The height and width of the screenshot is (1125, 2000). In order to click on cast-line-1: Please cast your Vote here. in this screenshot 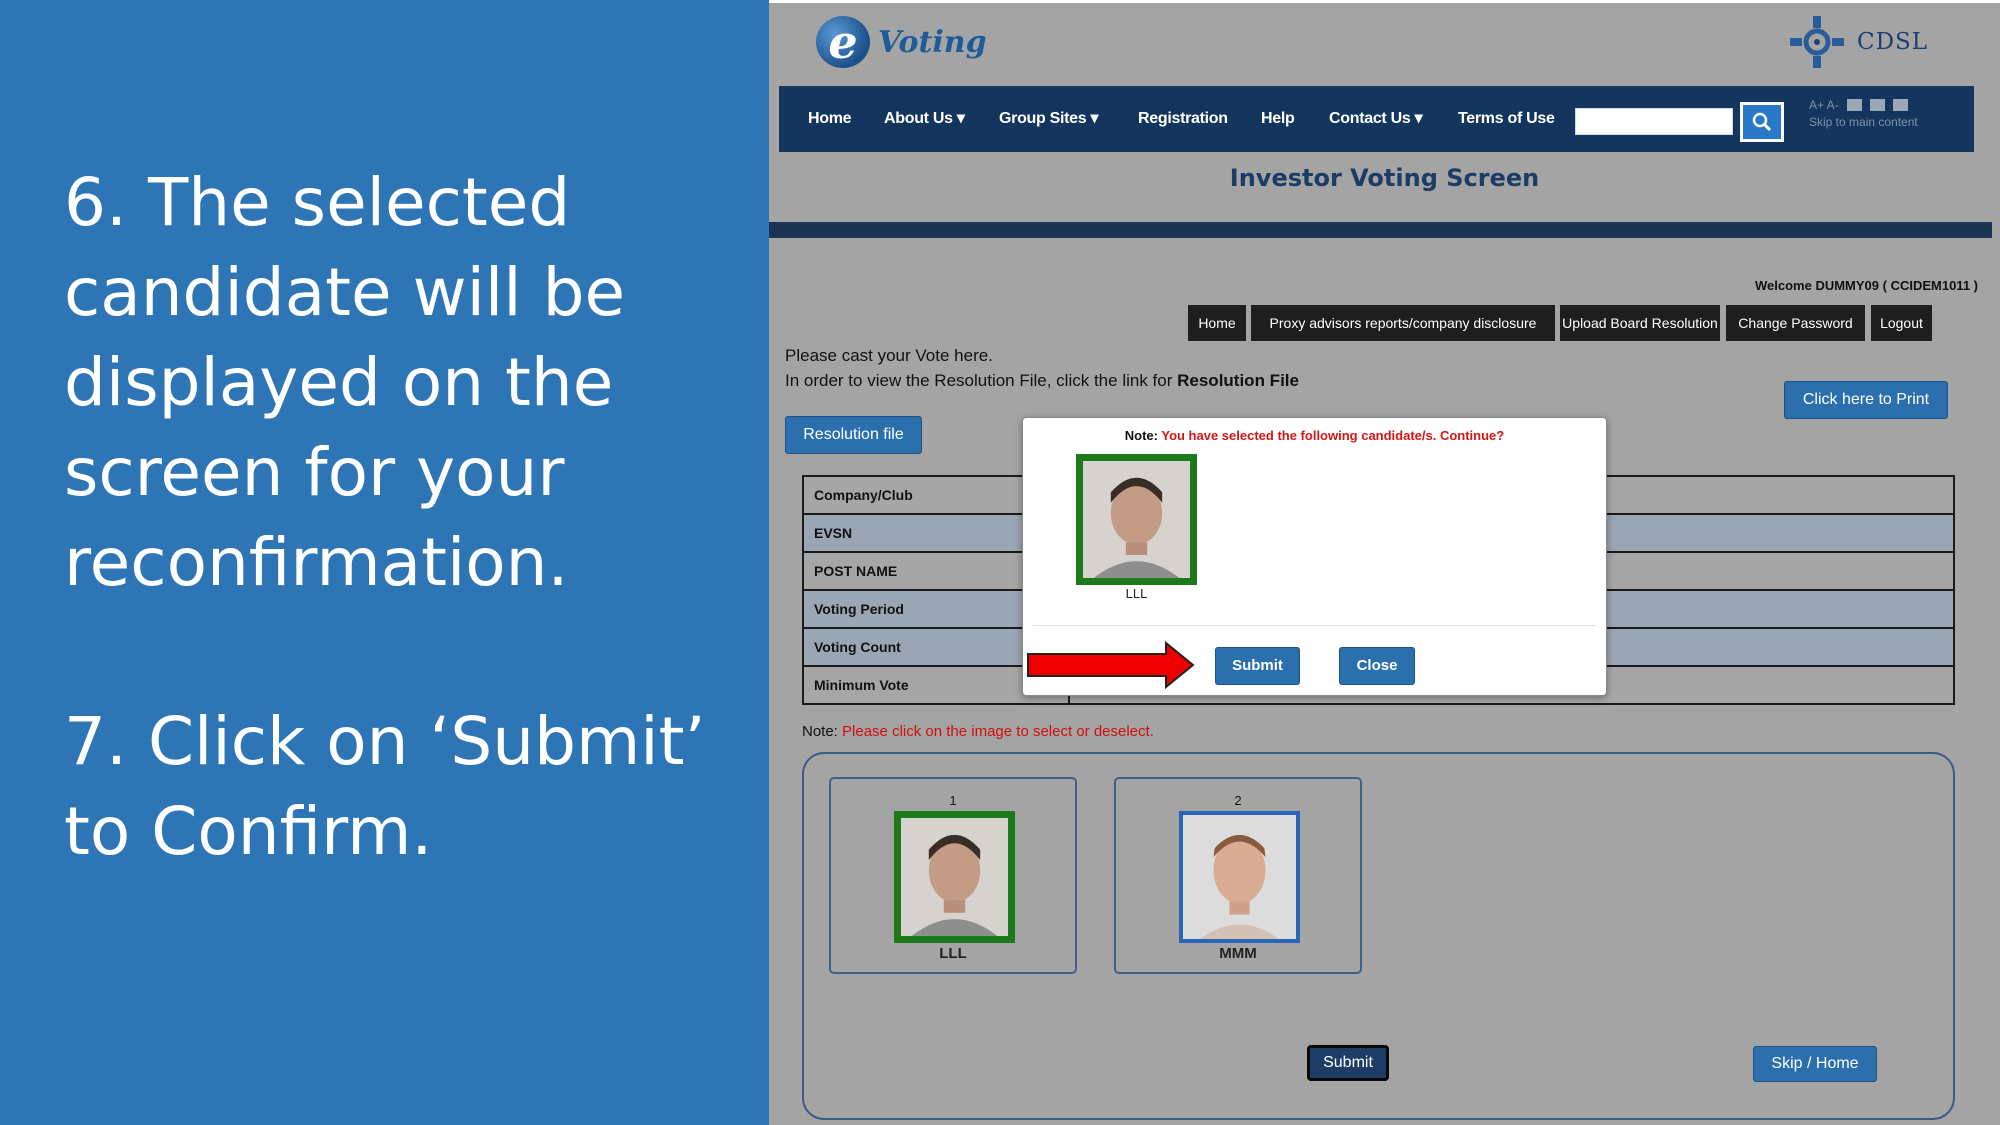, I will do `click(889, 355)`.